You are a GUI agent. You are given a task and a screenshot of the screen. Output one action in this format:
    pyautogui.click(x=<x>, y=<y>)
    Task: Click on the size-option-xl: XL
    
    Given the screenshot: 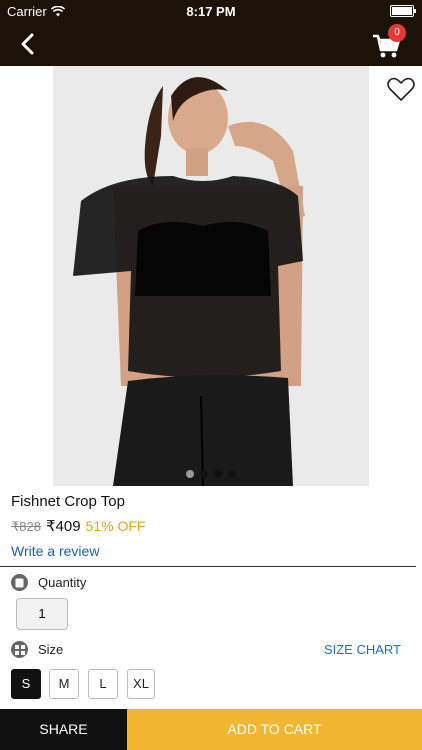 What is the action you would take?
    pyautogui.click(x=141, y=684)
    